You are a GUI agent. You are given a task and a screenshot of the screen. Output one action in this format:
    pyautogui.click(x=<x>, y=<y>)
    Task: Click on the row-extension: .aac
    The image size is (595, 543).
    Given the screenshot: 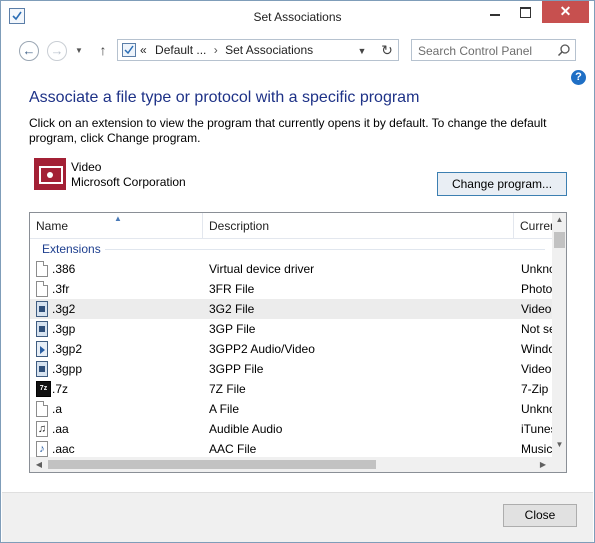 What is the action you would take?
    pyautogui.click(x=63, y=449)
    